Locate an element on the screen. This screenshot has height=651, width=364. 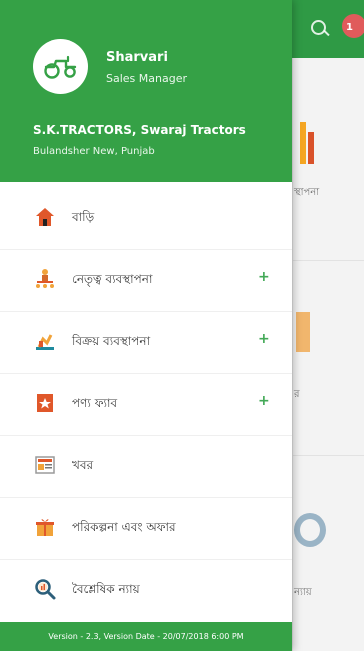
menu-item-label: পণ্য ফ্যাব is located at coordinates (95, 403).